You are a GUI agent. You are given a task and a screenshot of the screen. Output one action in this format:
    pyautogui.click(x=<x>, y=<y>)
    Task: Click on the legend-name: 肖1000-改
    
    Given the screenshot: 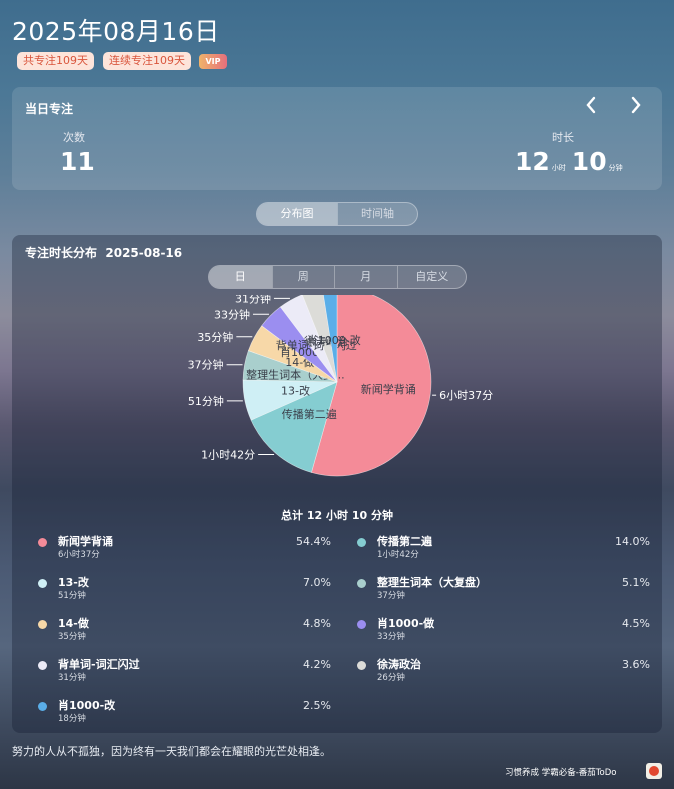 What is the action you would take?
    pyautogui.click(x=87, y=705)
    